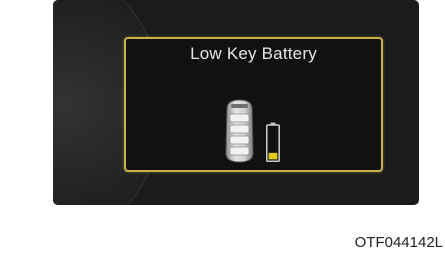 The image size is (445, 254). I want to click on figure-code: OTF044142L, so click(398, 242).